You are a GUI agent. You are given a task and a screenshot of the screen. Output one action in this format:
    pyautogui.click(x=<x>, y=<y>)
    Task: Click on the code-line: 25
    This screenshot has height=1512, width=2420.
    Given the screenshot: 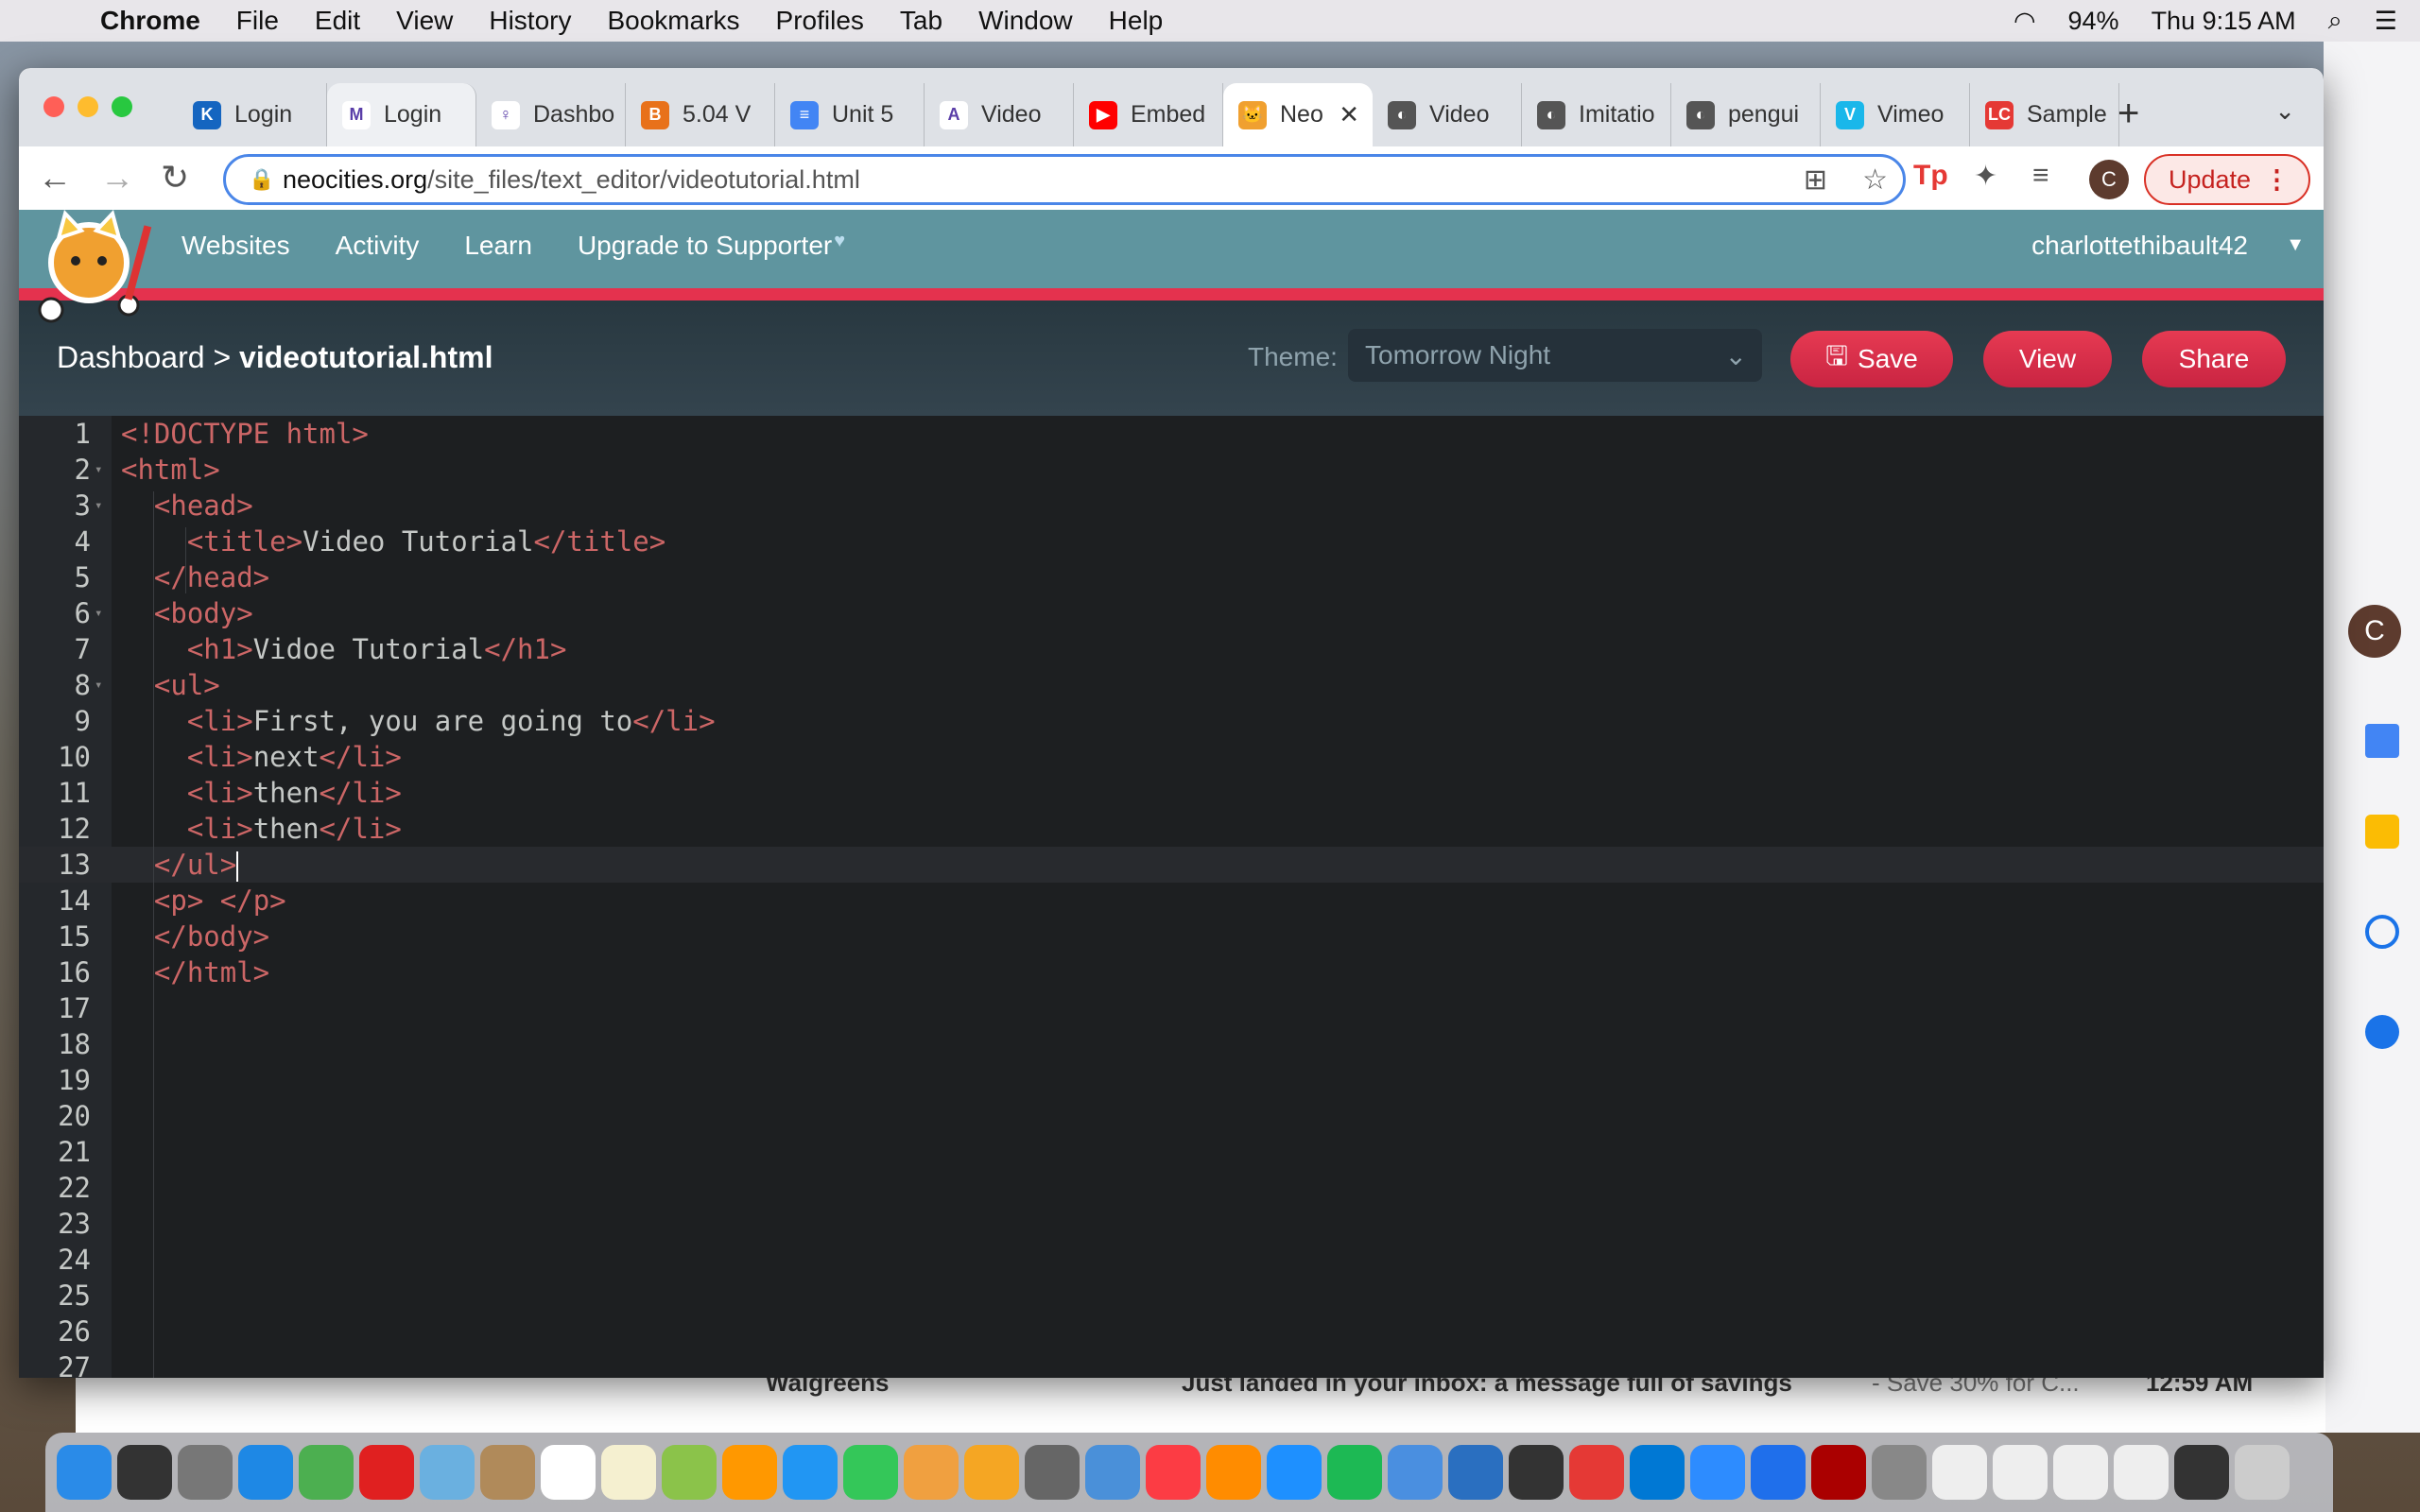 What is the action you would take?
    pyautogui.click(x=1171, y=1296)
    